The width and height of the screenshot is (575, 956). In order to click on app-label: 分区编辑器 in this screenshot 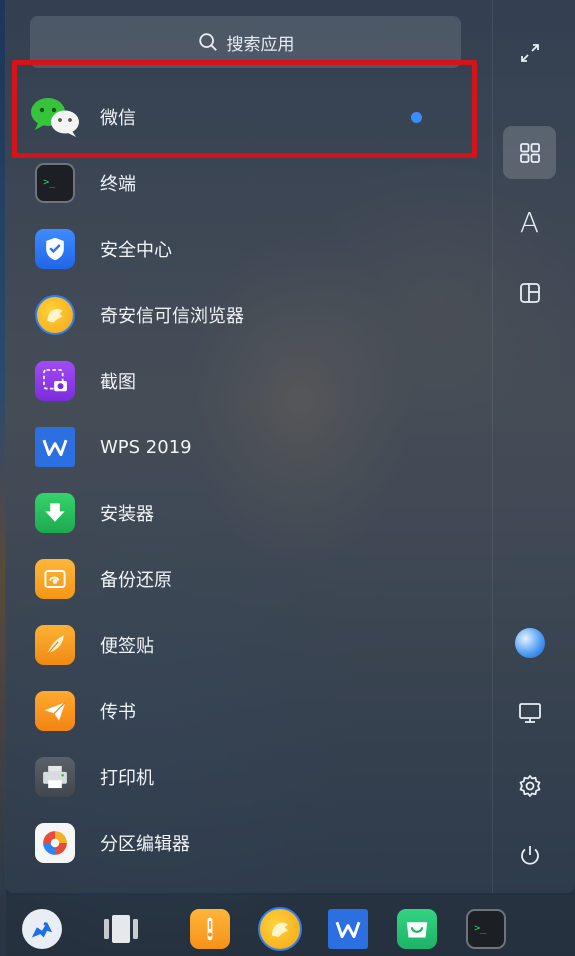, I will do `click(145, 844)`.